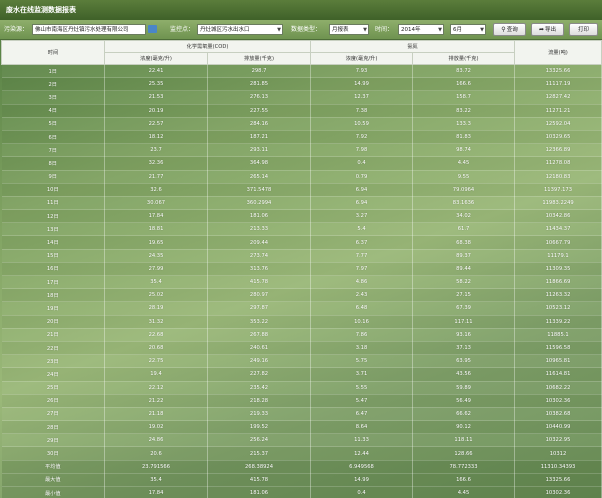 Image resolution: width=602 pixels, height=498 pixels. Describe the element at coordinates (259, 190) in the screenshot. I see `cell-cod-discharge: 371.5478` at that location.